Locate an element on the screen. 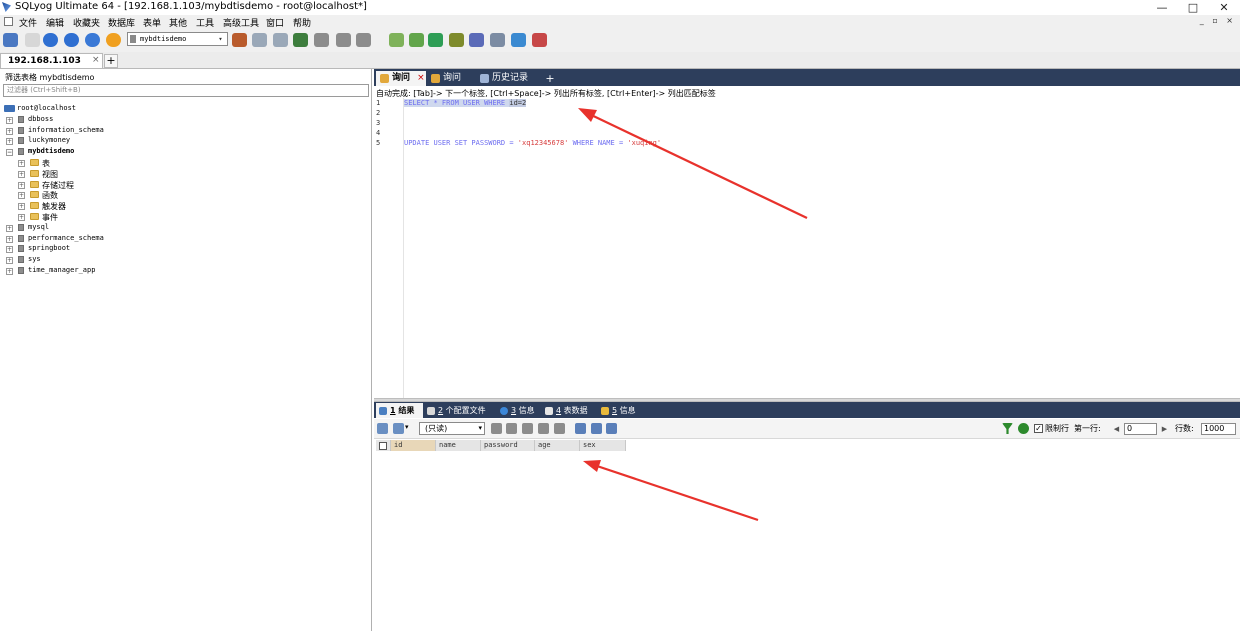 Image resolution: width=1240 pixels, height=631 pixels. menu-advanced-tools: 高级工具 is located at coordinates (241, 22).